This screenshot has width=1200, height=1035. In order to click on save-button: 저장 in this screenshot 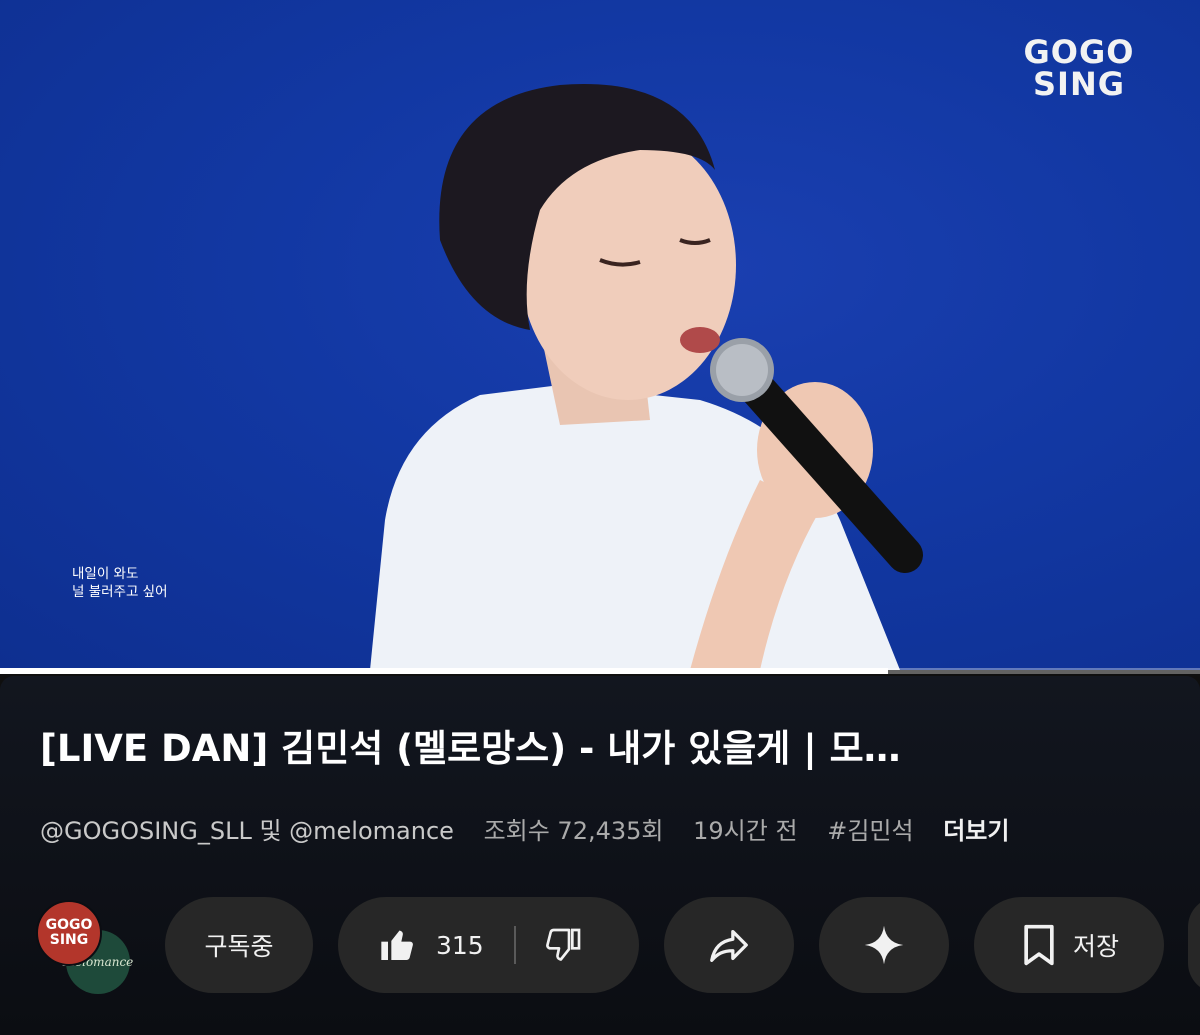, I will do `click(1069, 945)`.